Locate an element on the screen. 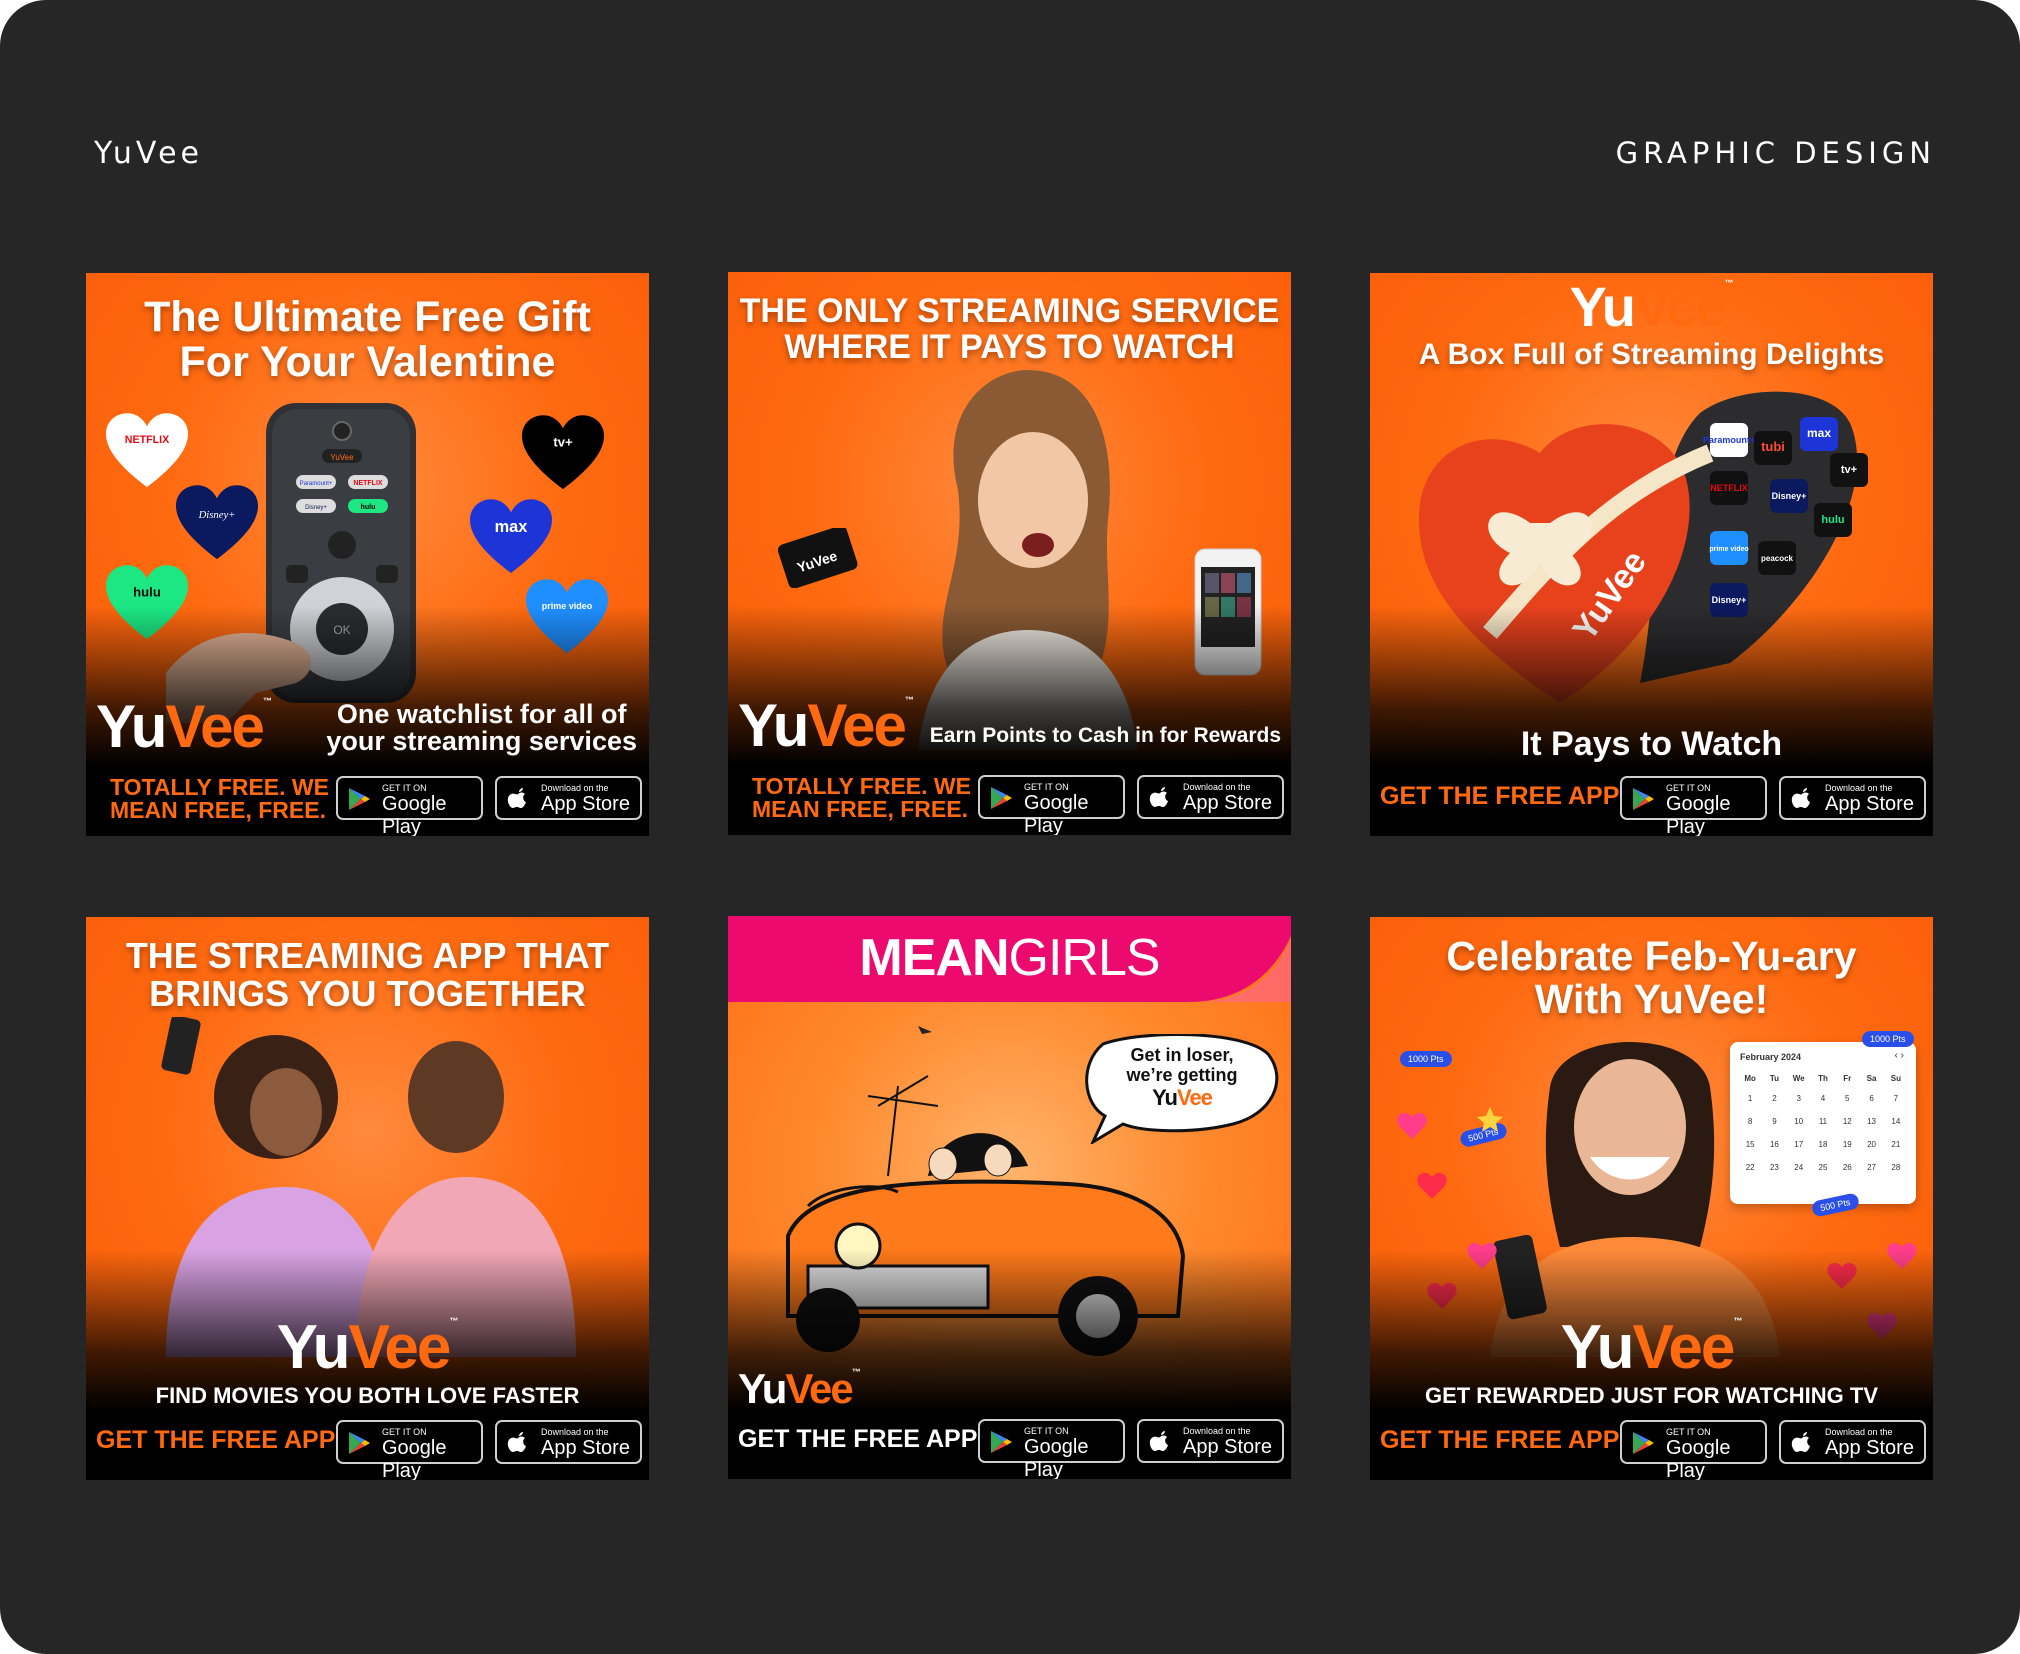 Image resolution: width=2020 pixels, height=1654 pixels. card-tagline: FIND MOVIES YOU BOTH LOVE FASTER is located at coordinates (367, 1395).